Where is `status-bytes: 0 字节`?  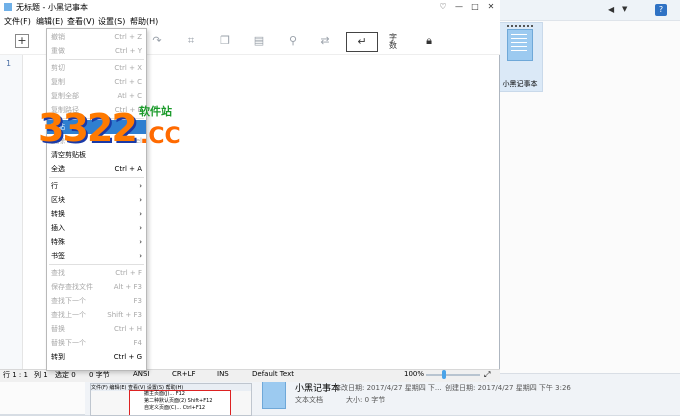 status-bytes: 0 字节 is located at coordinates (99, 375).